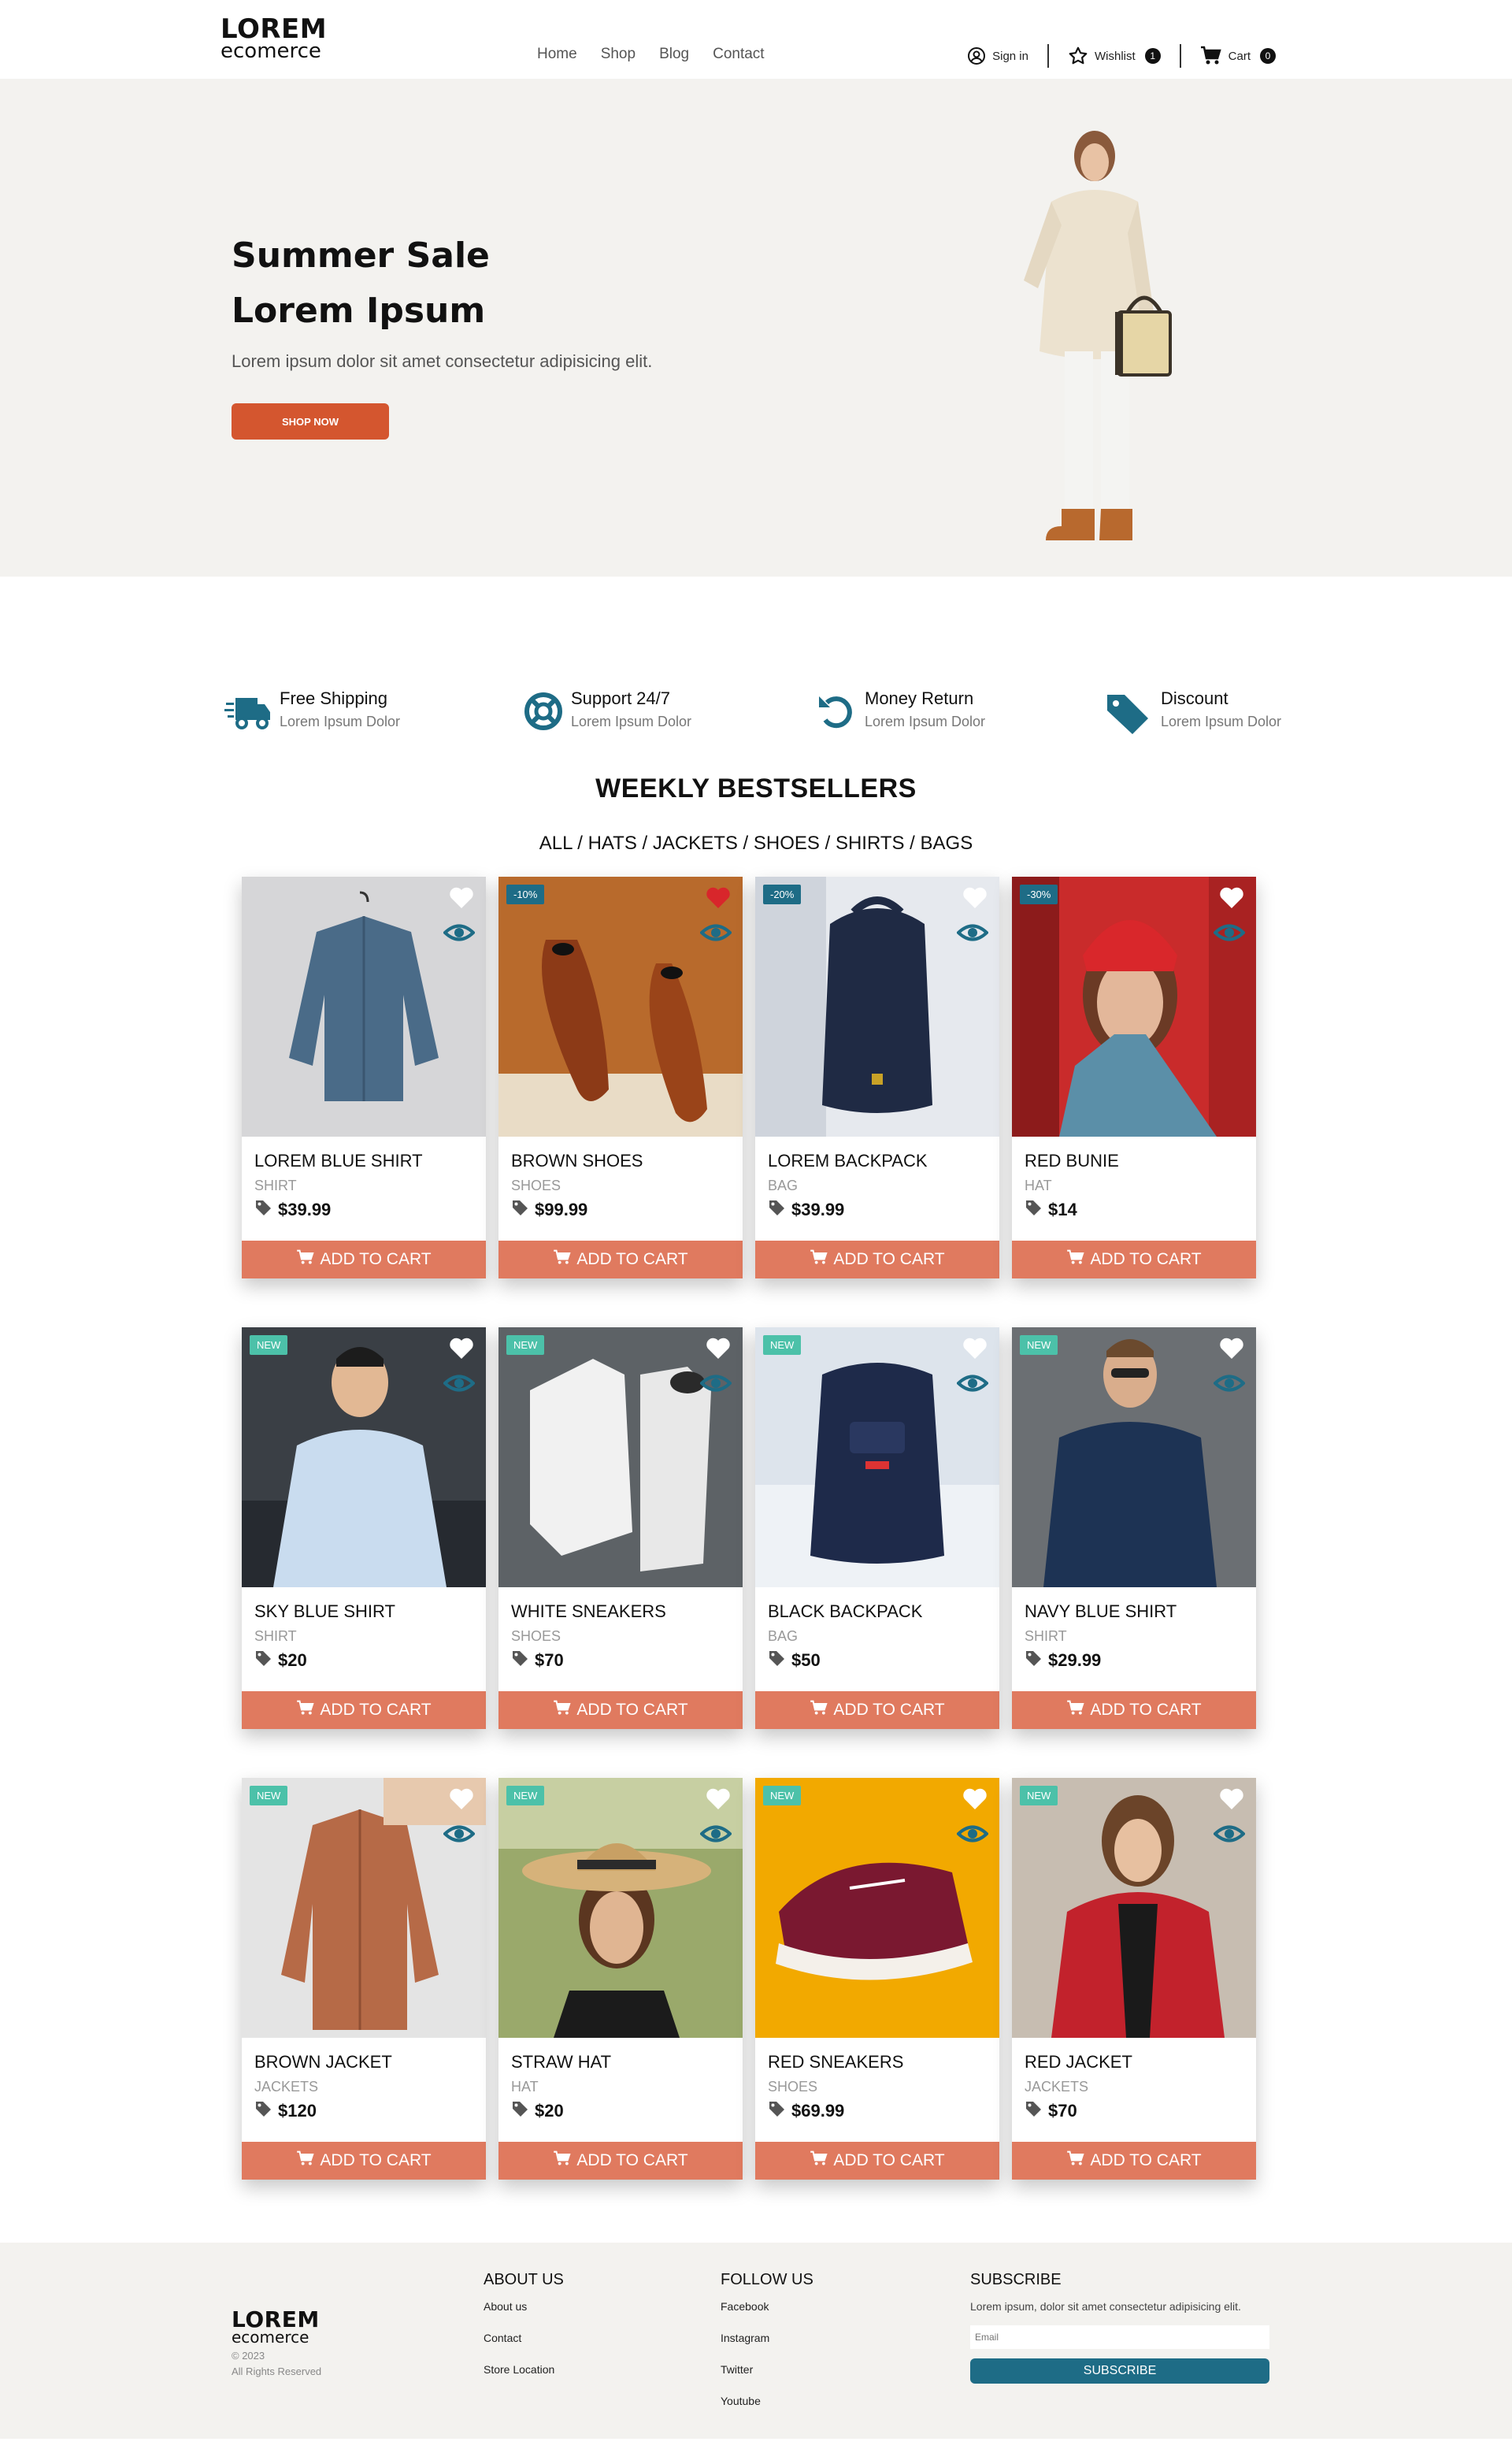 The width and height of the screenshot is (1512, 2449). Describe the element at coordinates (900, 710) in the screenshot. I see `feature-money-return: Money Return Lorem Ipsum Dolor` at that location.